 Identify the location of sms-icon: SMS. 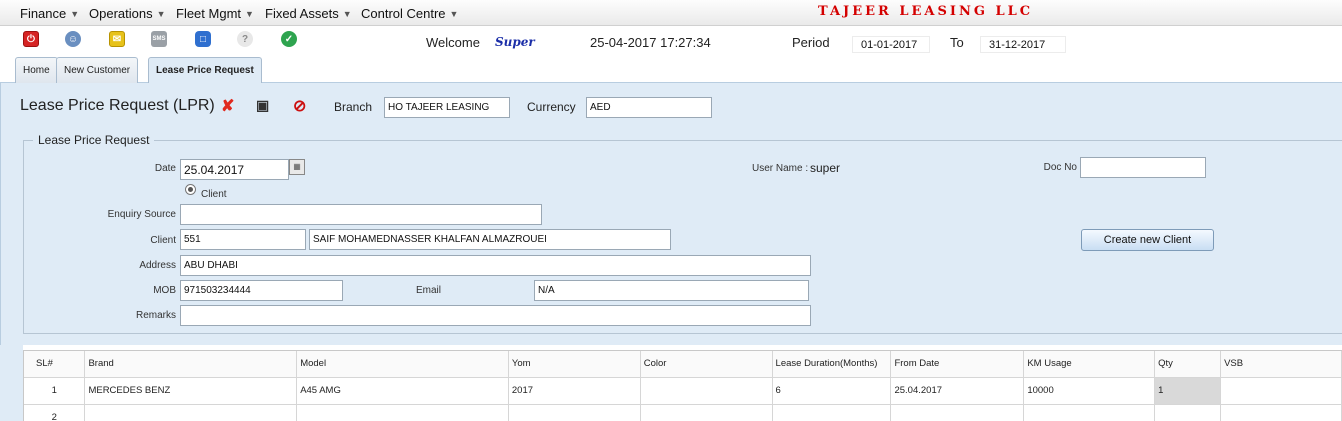
(159, 39).